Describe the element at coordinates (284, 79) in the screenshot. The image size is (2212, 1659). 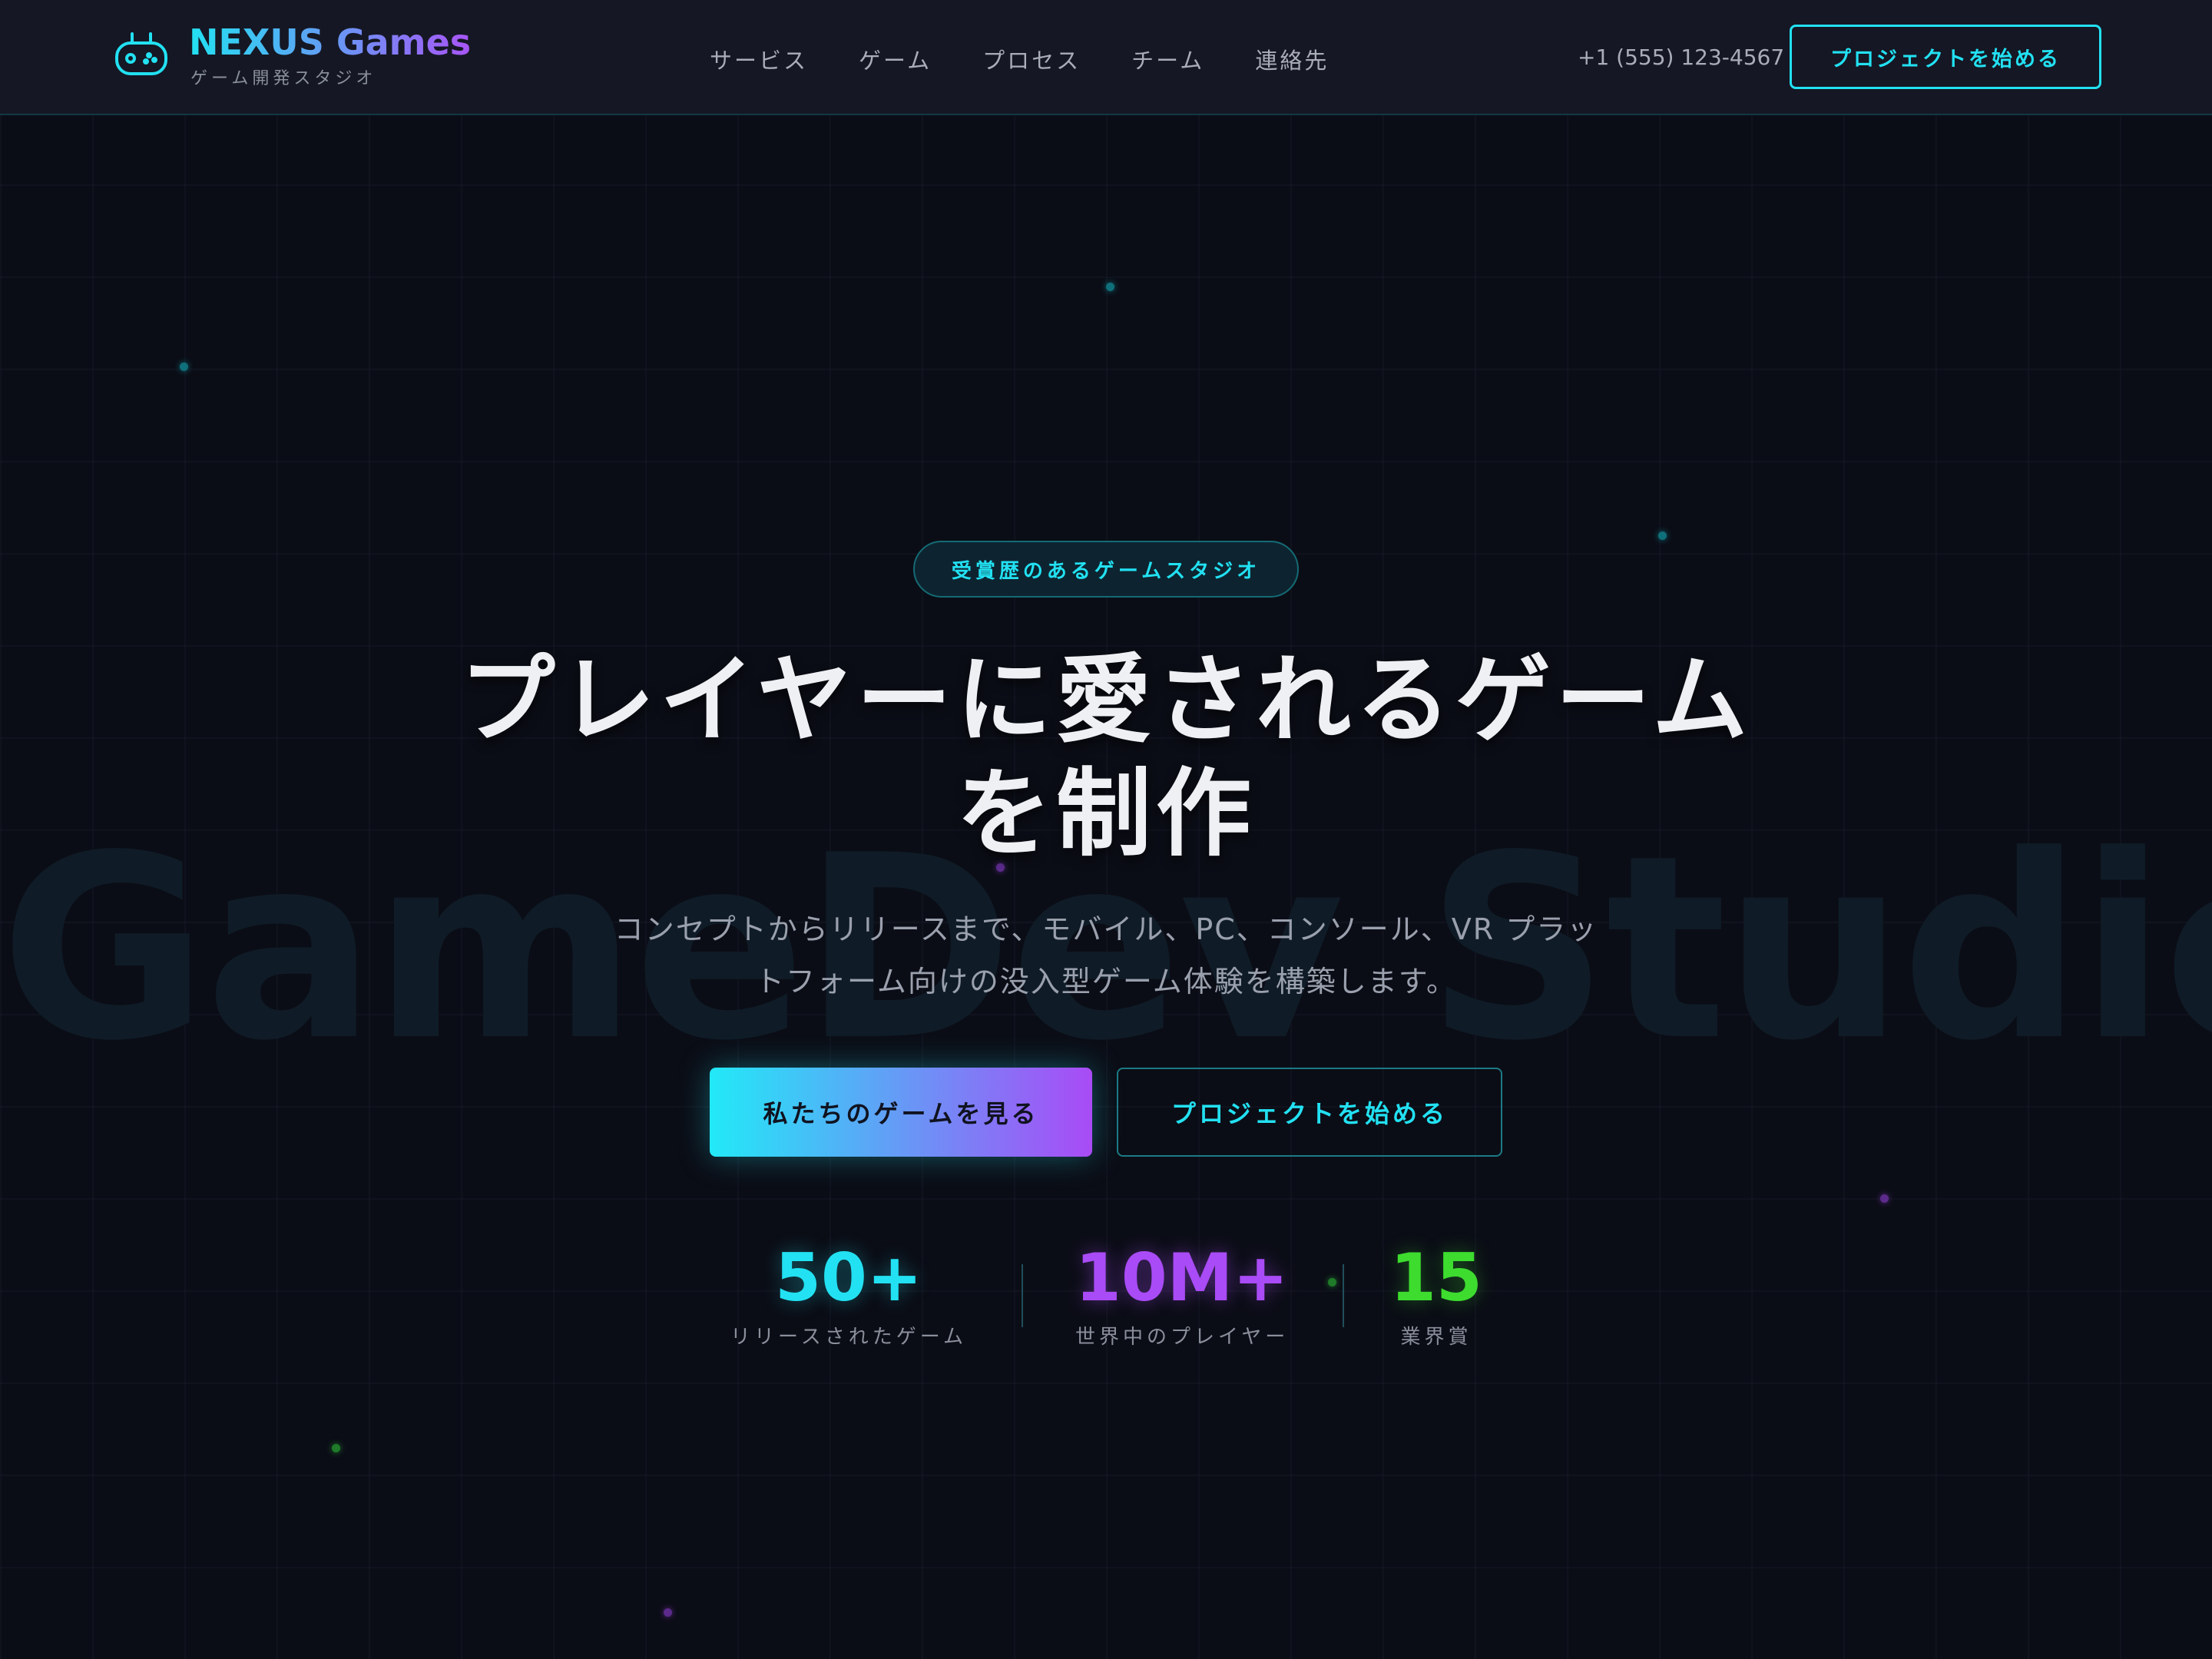
I see `brand-tagline: ゲーム開発スタジオ` at that location.